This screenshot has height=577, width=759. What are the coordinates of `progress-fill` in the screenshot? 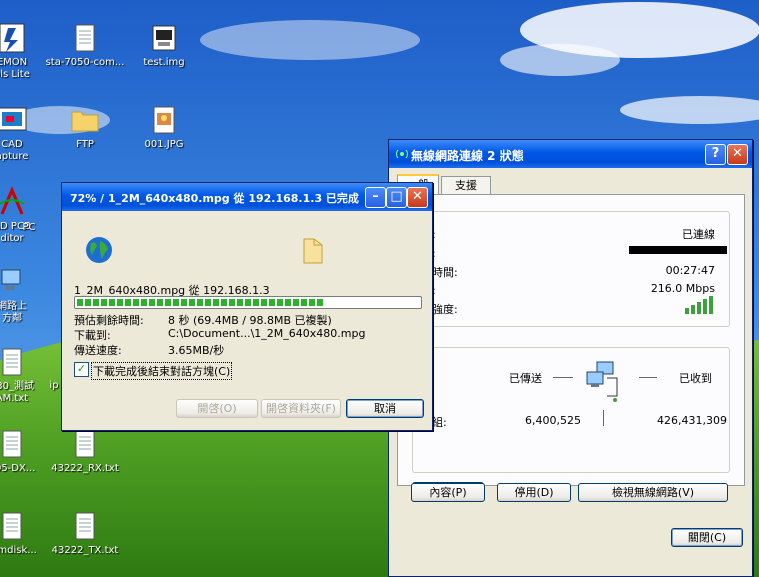 It's located at (200, 302).